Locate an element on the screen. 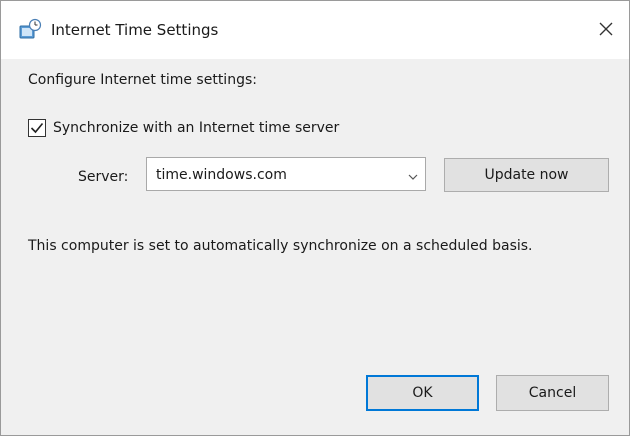 The height and width of the screenshot is (436, 630). close-button is located at coordinates (606, 30).